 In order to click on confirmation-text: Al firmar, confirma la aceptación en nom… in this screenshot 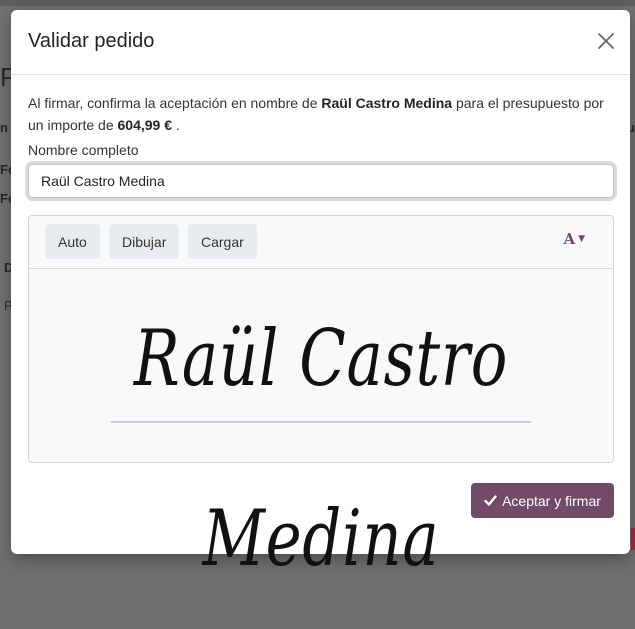, I will do `click(320, 114)`.